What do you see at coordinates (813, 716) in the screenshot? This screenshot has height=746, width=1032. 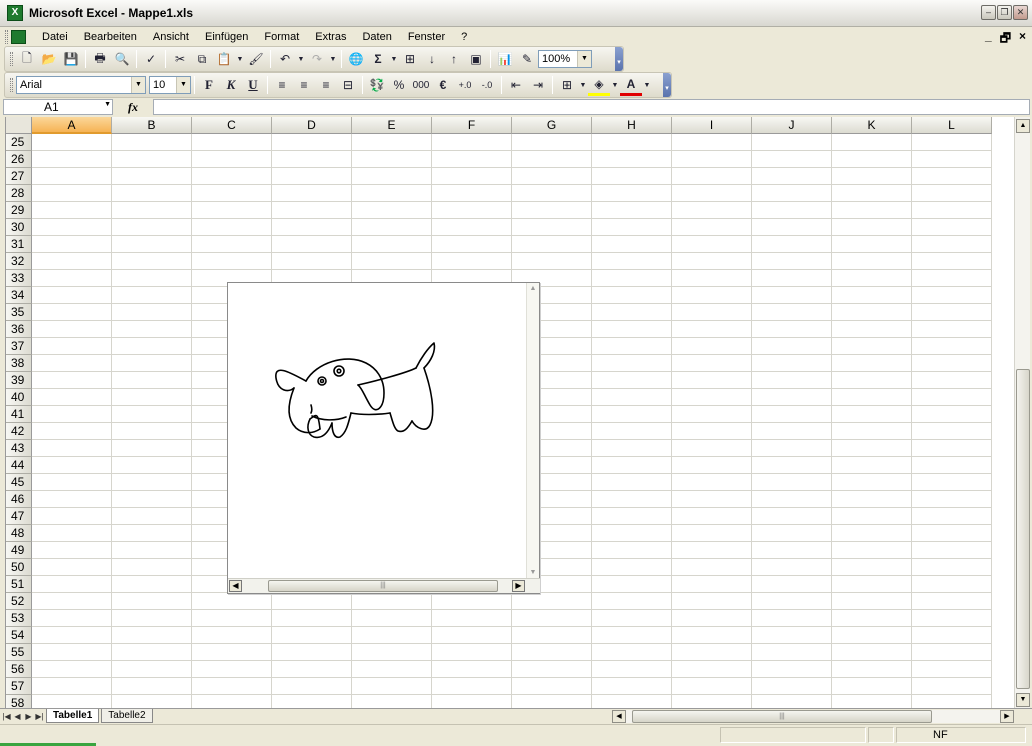 I see `horizontal-scrollbar: ◀ ||| ▶` at bounding box center [813, 716].